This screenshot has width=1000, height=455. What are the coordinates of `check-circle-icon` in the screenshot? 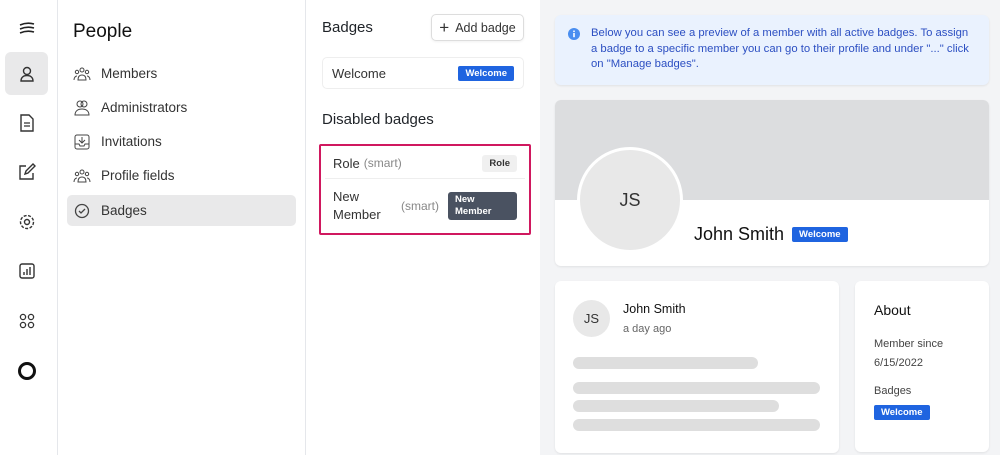 It's located at (82, 210).